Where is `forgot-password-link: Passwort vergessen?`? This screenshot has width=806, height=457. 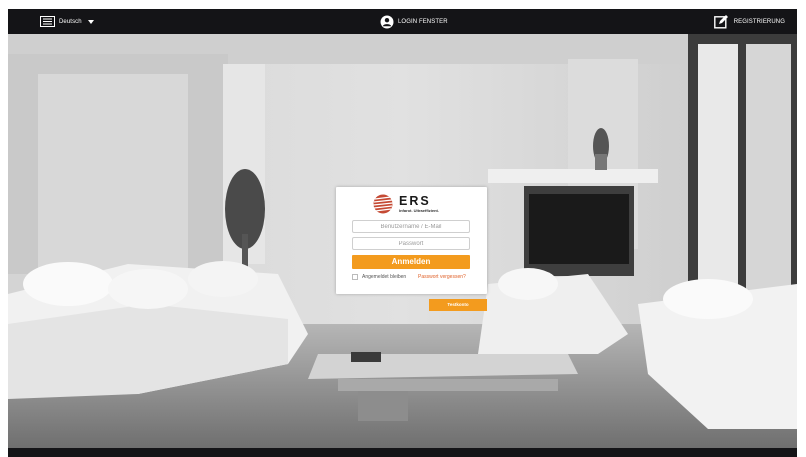 forgot-password-link: Passwort vergessen? is located at coordinates (442, 277).